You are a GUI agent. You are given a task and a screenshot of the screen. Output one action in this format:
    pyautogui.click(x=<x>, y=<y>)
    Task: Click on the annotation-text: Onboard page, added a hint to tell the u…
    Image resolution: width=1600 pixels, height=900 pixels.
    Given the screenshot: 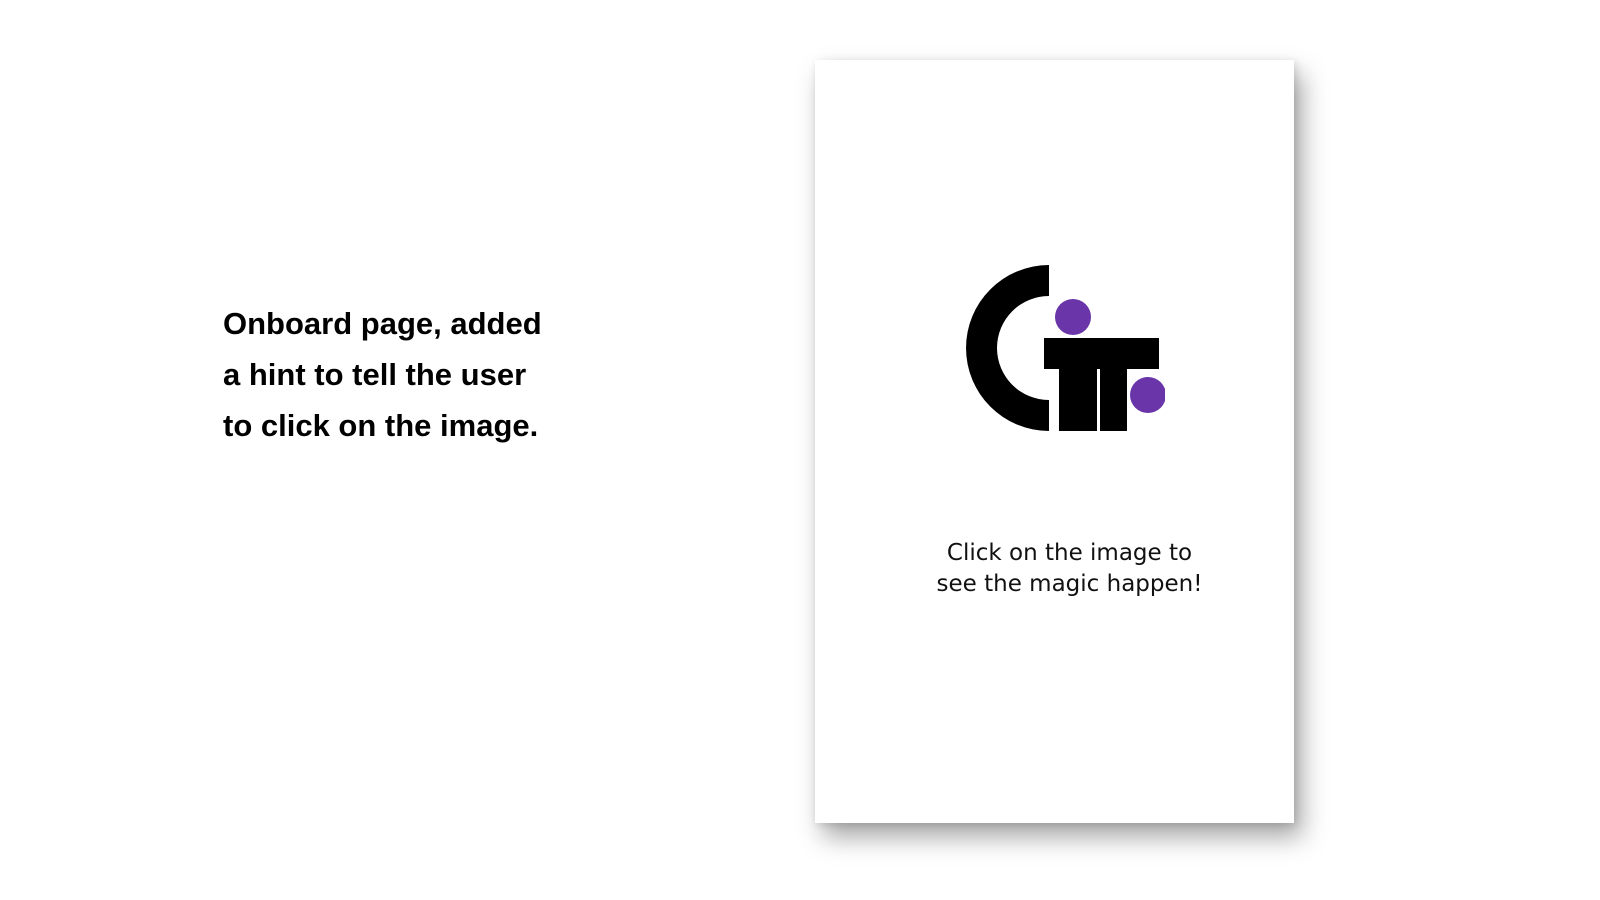 What is the action you would take?
    pyautogui.click(x=413, y=374)
    